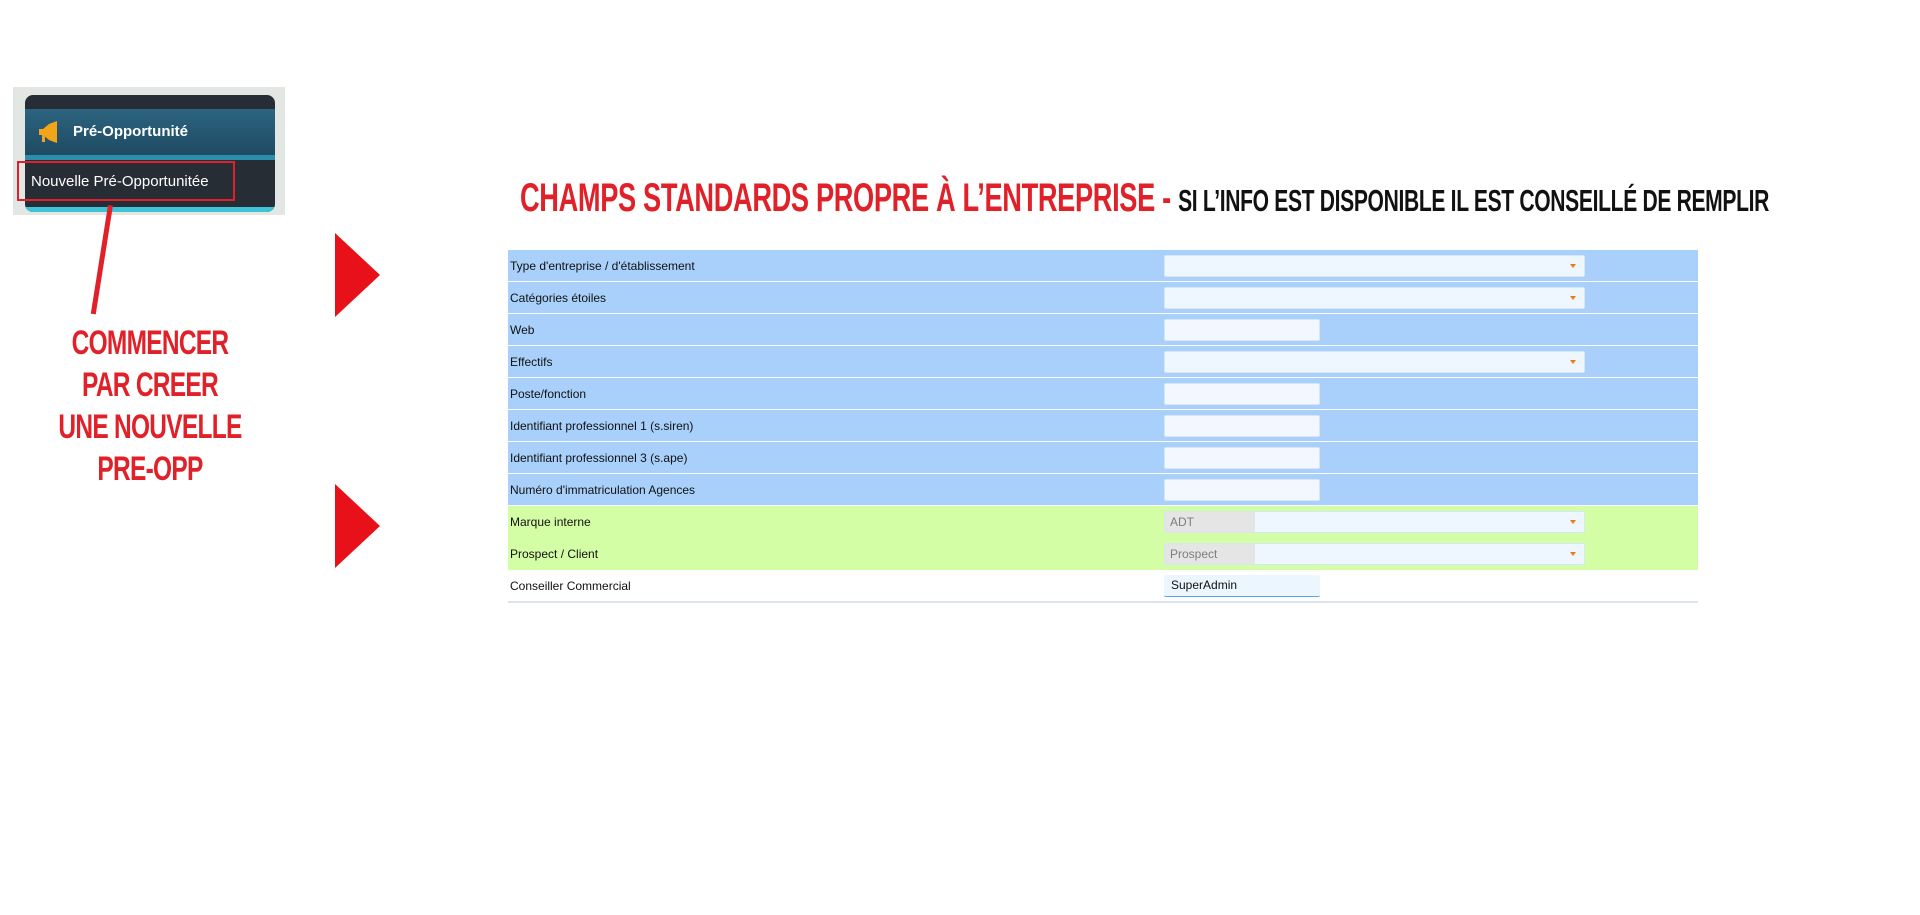 This screenshot has height=915, width=1920. Describe the element at coordinates (150, 364) in the screenshot. I see `callout-line-1: COMMENCER PAR CREER` at that location.